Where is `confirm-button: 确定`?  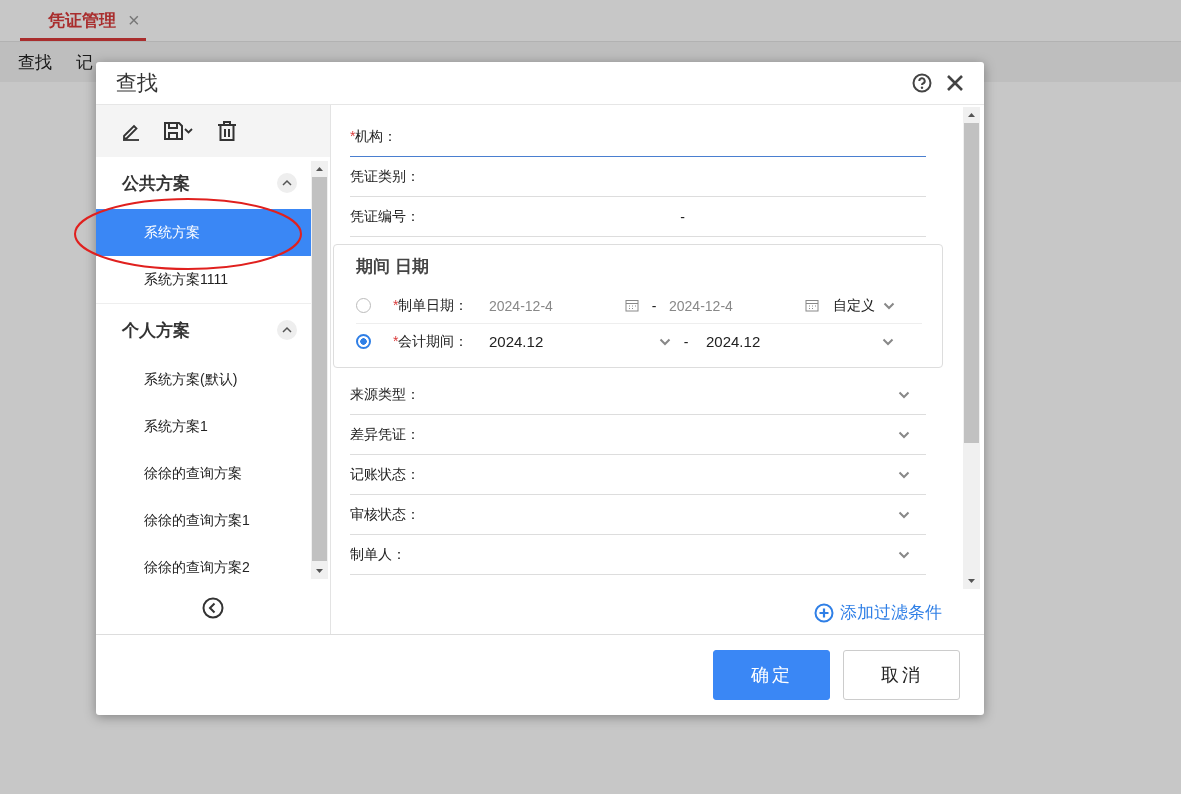 confirm-button: 确定 is located at coordinates (771, 675).